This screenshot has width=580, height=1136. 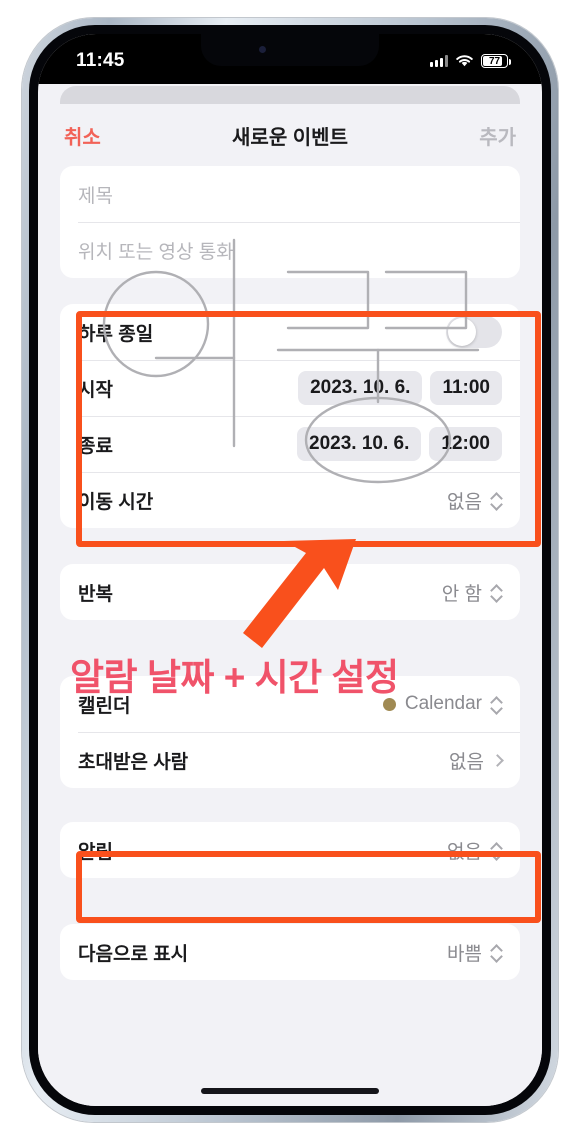 I want to click on page-title: 새로운 이벤트, so click(x=290, y=137).